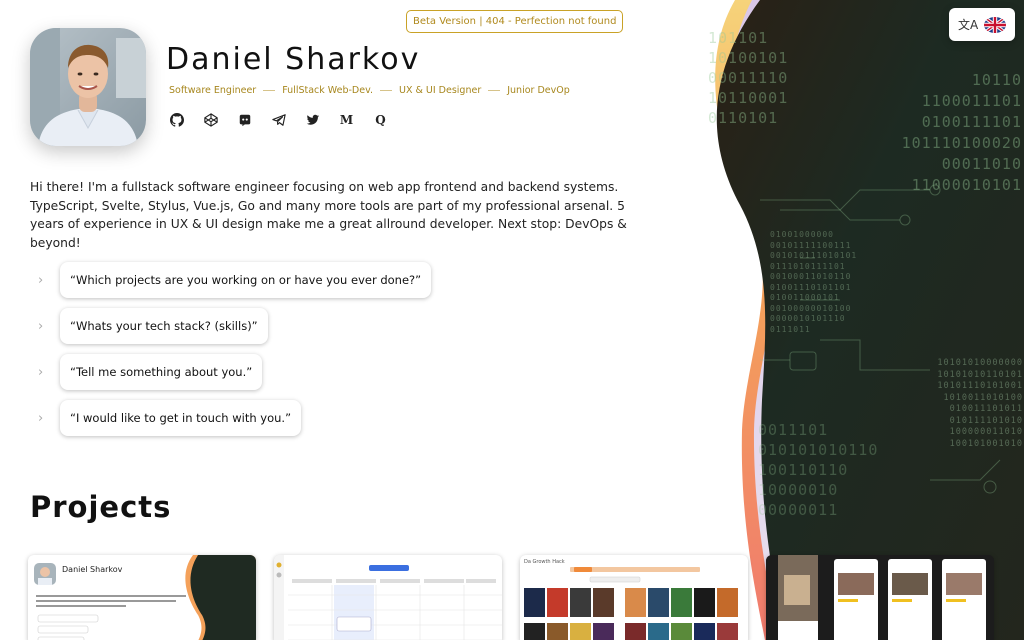 The height and width of the screenshot is (640, 1024). Describe the element at coordinates (327, 90) in the screenshot. I see `role-item: FullStack Web-Dev.` at that location.